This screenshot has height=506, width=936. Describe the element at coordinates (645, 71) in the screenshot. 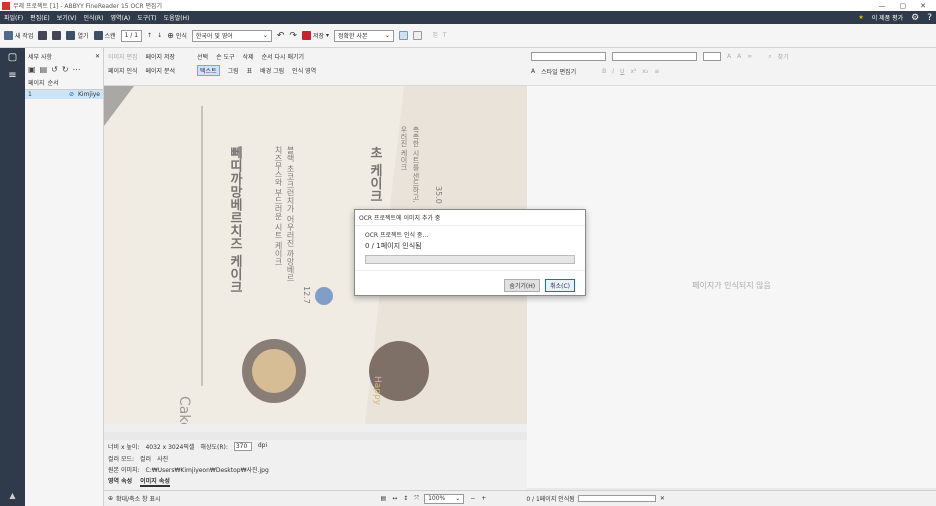

I see `subscript-icon: x₂` at that location.